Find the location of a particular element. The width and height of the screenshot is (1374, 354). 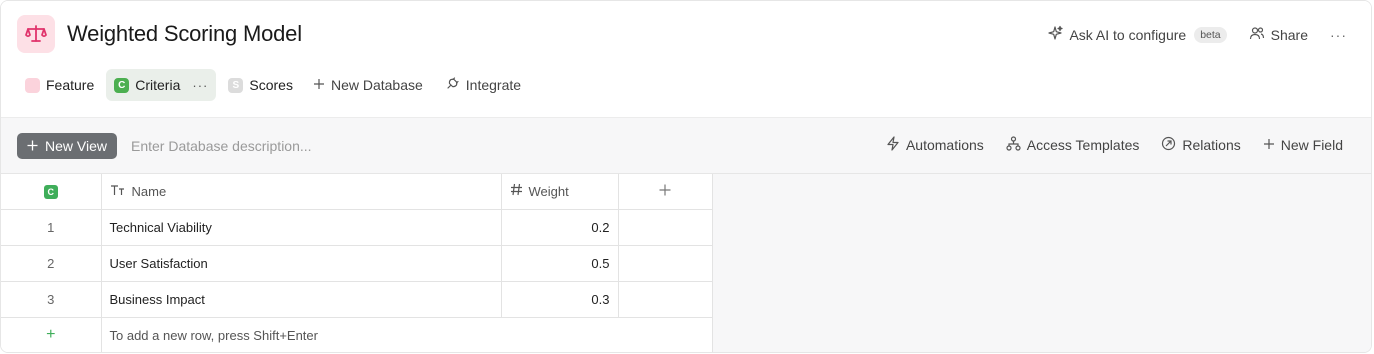

beta-badge: beta is located at coordinates (1210, 34).